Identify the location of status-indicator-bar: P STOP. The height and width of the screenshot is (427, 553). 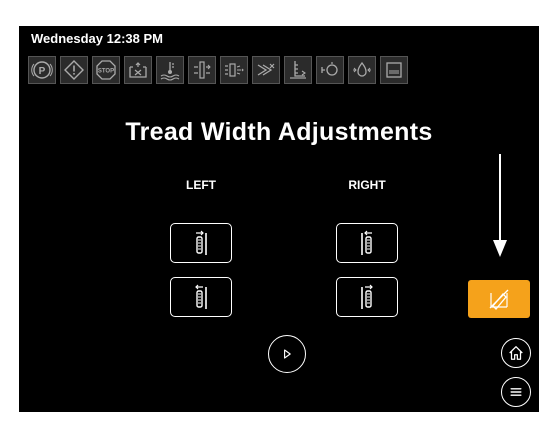
(218, 70).